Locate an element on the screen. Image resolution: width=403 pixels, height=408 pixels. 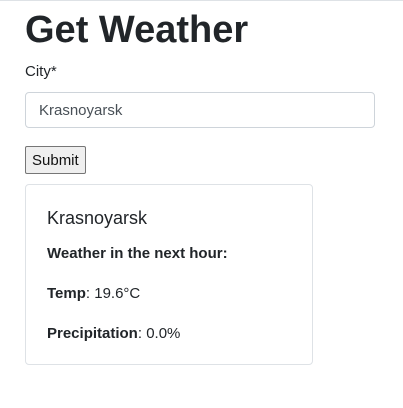
result-city-title: Krasnoyarsk is located at coordinates (97, 218).